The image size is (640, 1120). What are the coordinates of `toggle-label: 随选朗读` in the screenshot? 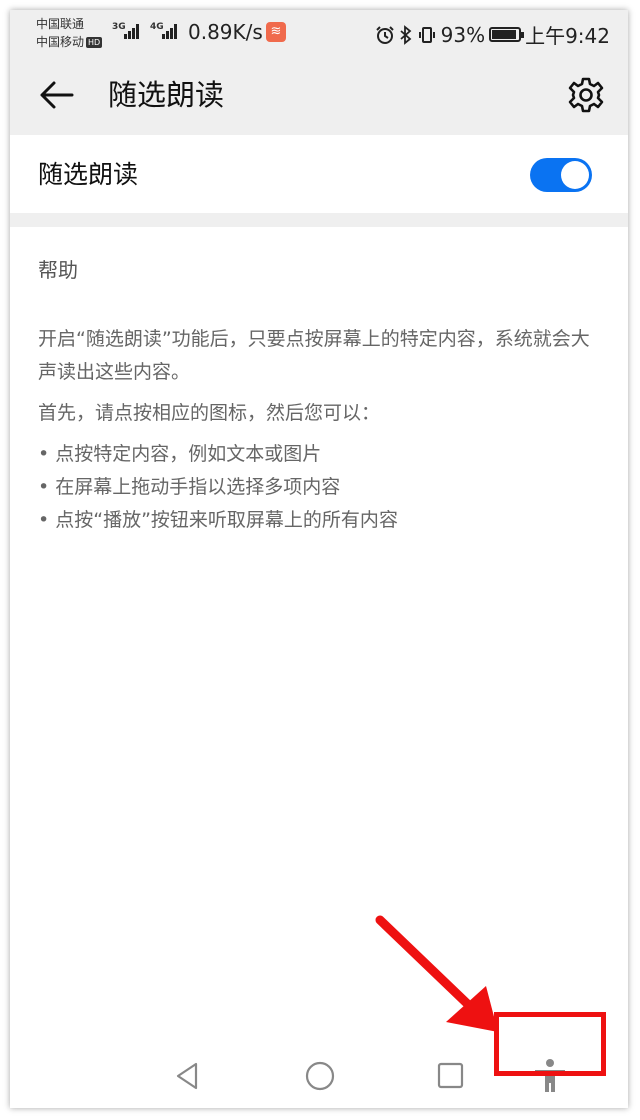 It's located at (88, 174).